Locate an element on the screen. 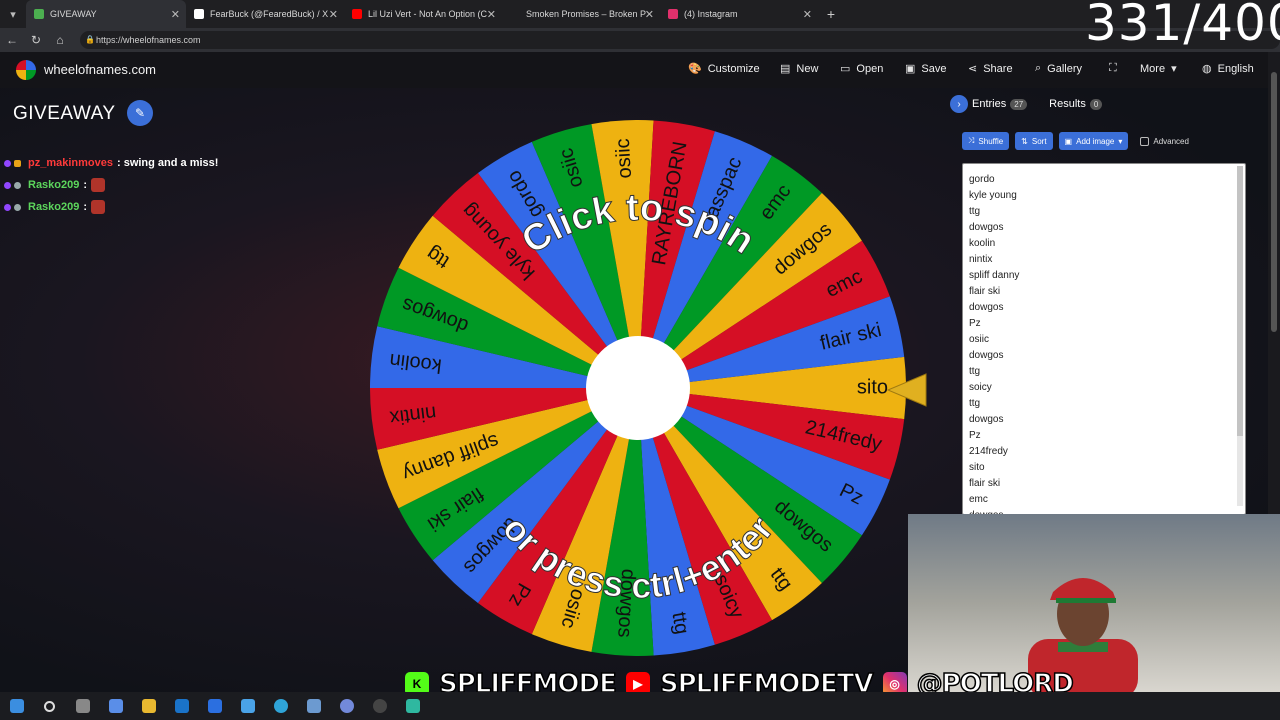 The image size is (1280, 720). tab-fearbuck: FearBuck (@FearedBuck) / X ✕ is located at coordinates (265, 14).